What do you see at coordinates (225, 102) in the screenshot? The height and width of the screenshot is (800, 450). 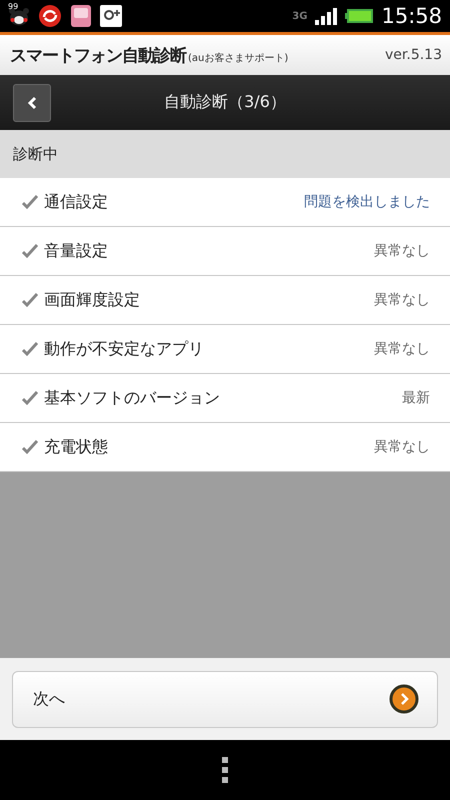 I see `screen-title: 自動診断（3/6）` at bounding box center [225, 102].